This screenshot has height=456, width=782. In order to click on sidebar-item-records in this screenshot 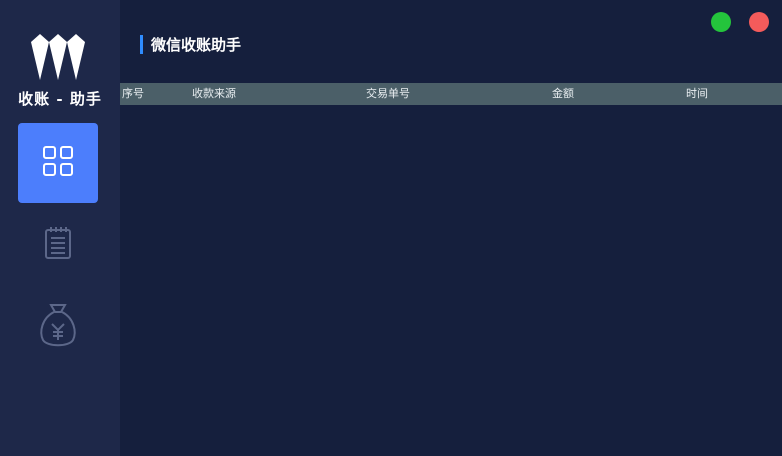, I will do `click(58, 245)`.